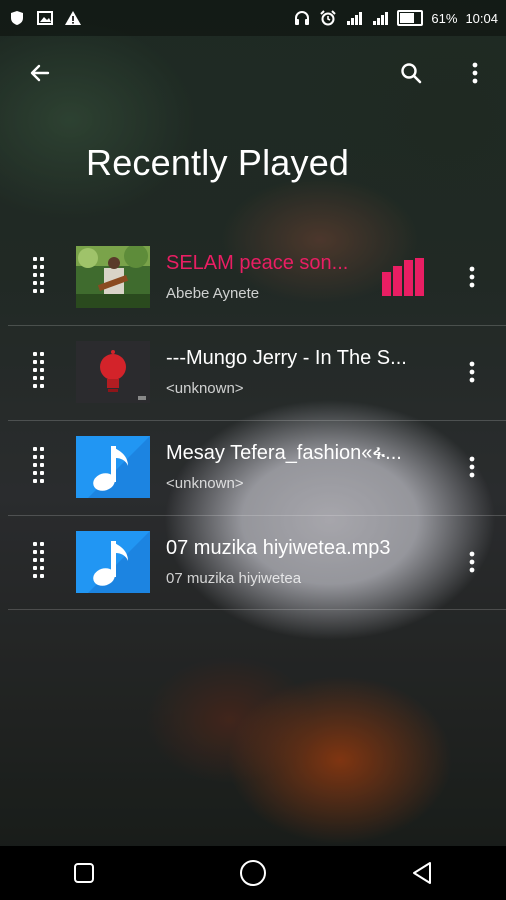 This screenshot has height=900, width=506. Describe the element at coordinates (481, 18) in the screenshot. I see `clock: 10:04` at that location.